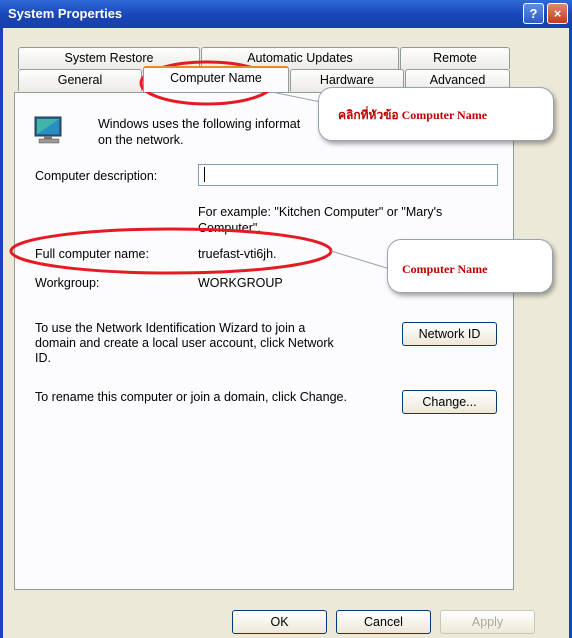 The width and height of the screenshot is (572, 638). I want to click on highlight-ellipse-full-name, so click(171, 251).